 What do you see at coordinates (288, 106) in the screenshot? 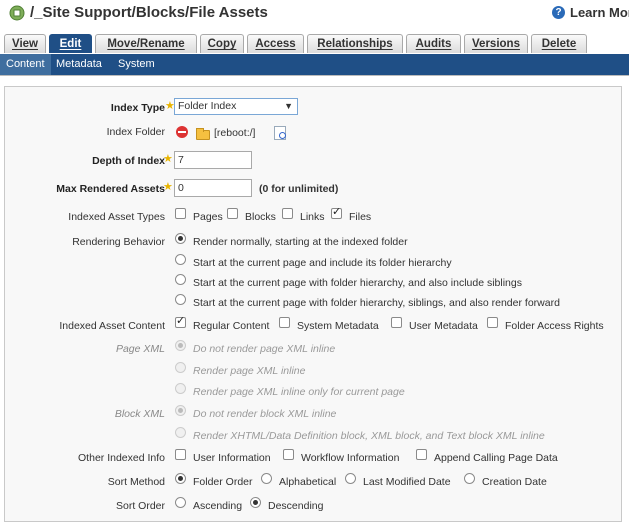
I see `chevron-down-icon: ▼` at bounding box center [288, 106].